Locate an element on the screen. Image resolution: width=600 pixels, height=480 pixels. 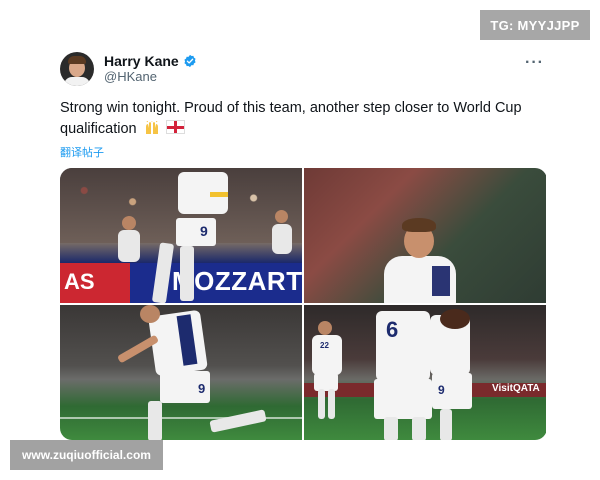
shirt-number: 6 is located at coordinates (392, 329).